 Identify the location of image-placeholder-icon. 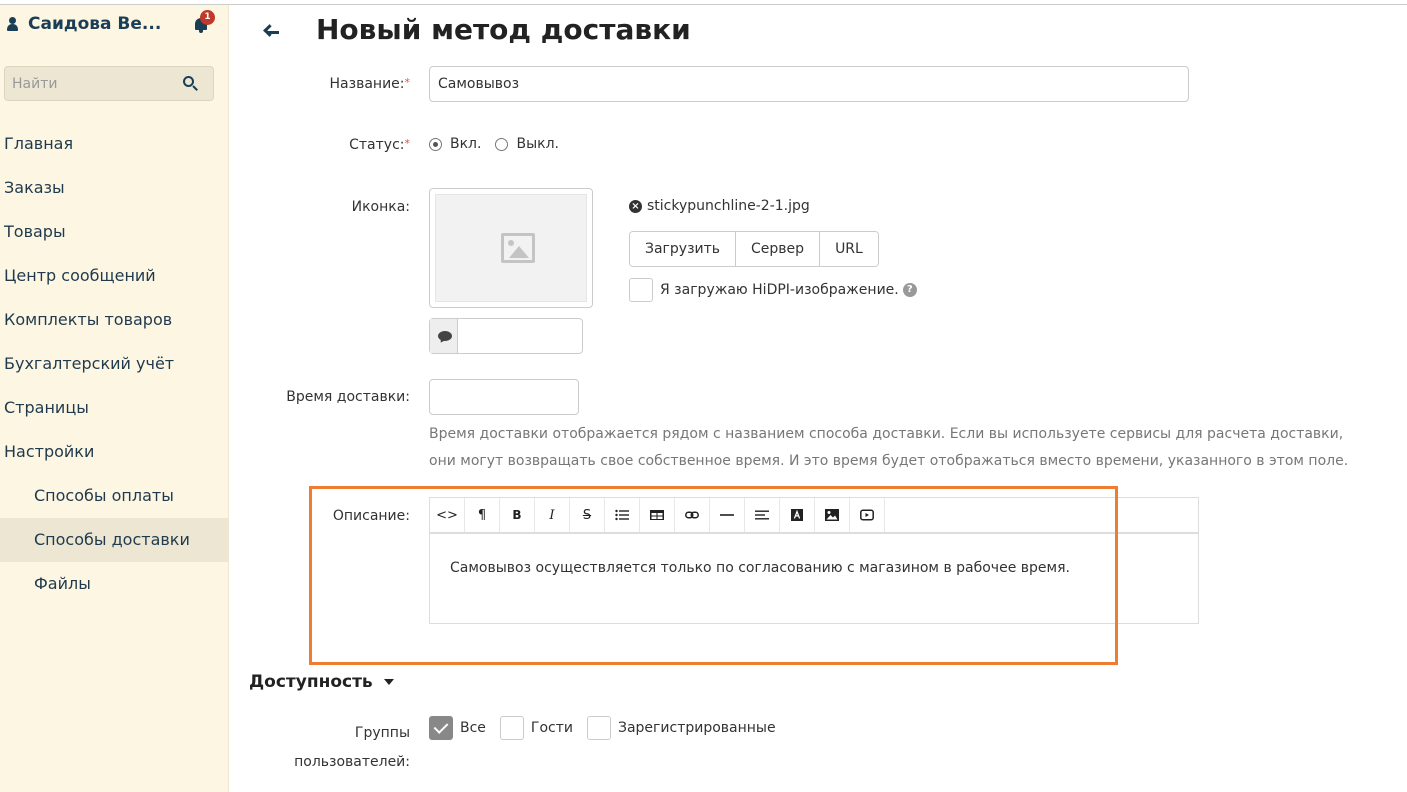
(518, 248).